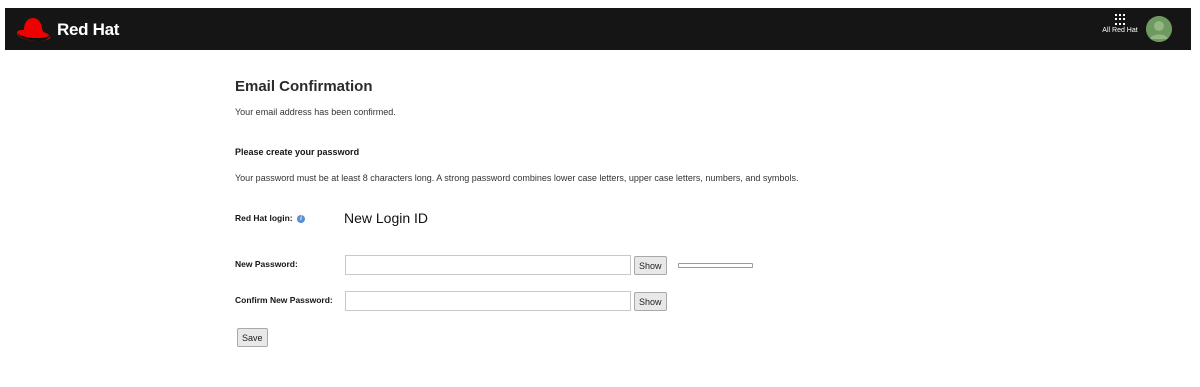 This screenshot has width=1200, height=387. I want to click on show-confirm-password-button: Show, so click(650, 301).